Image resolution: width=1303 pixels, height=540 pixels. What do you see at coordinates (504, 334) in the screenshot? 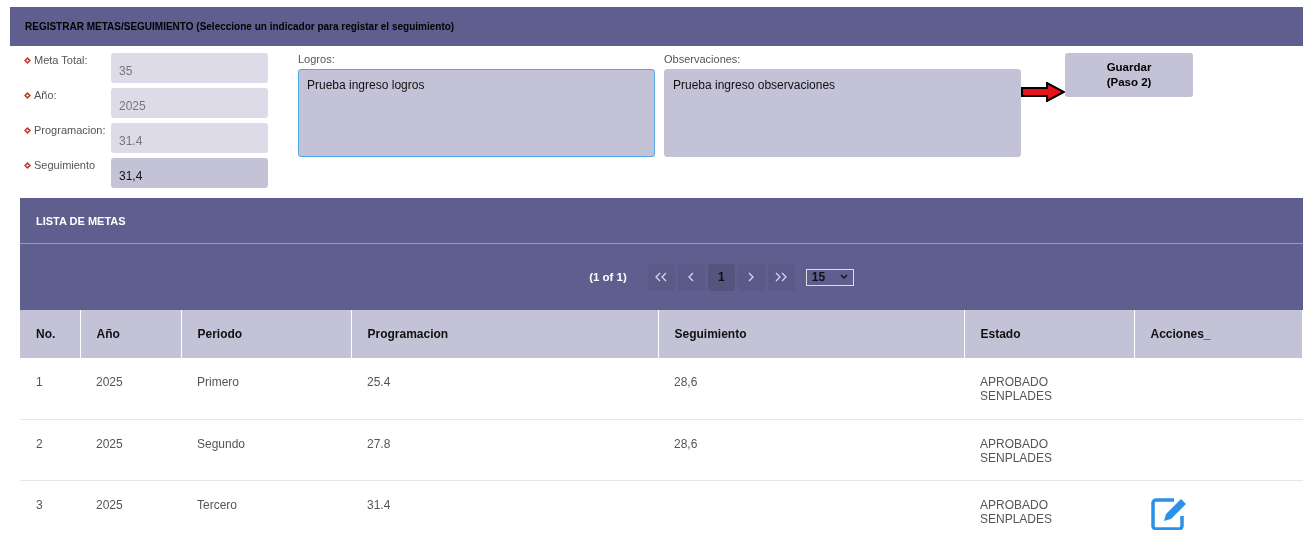
I see `column-header: Programacion` at bounding box center [504, 334].